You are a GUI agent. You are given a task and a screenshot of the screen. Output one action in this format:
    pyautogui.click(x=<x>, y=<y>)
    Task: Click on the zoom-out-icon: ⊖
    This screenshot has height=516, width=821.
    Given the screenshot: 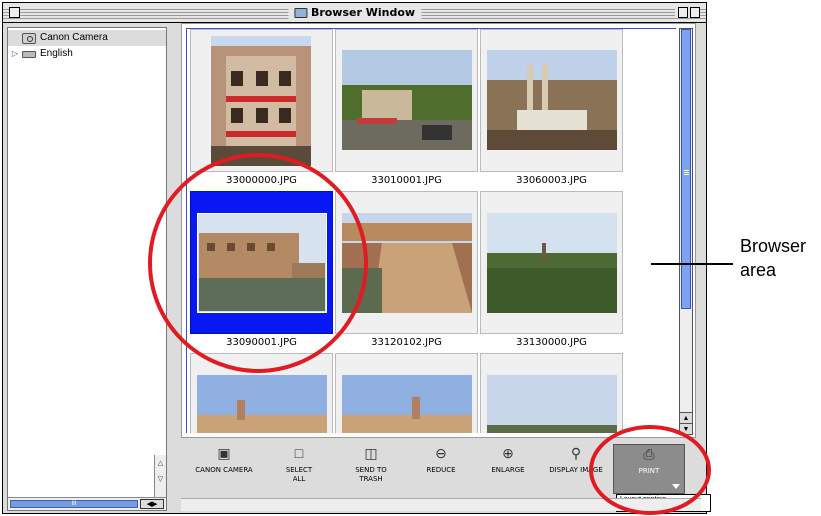 What is the action you would take?
    pyautogui.click(x=441, y=453)
    